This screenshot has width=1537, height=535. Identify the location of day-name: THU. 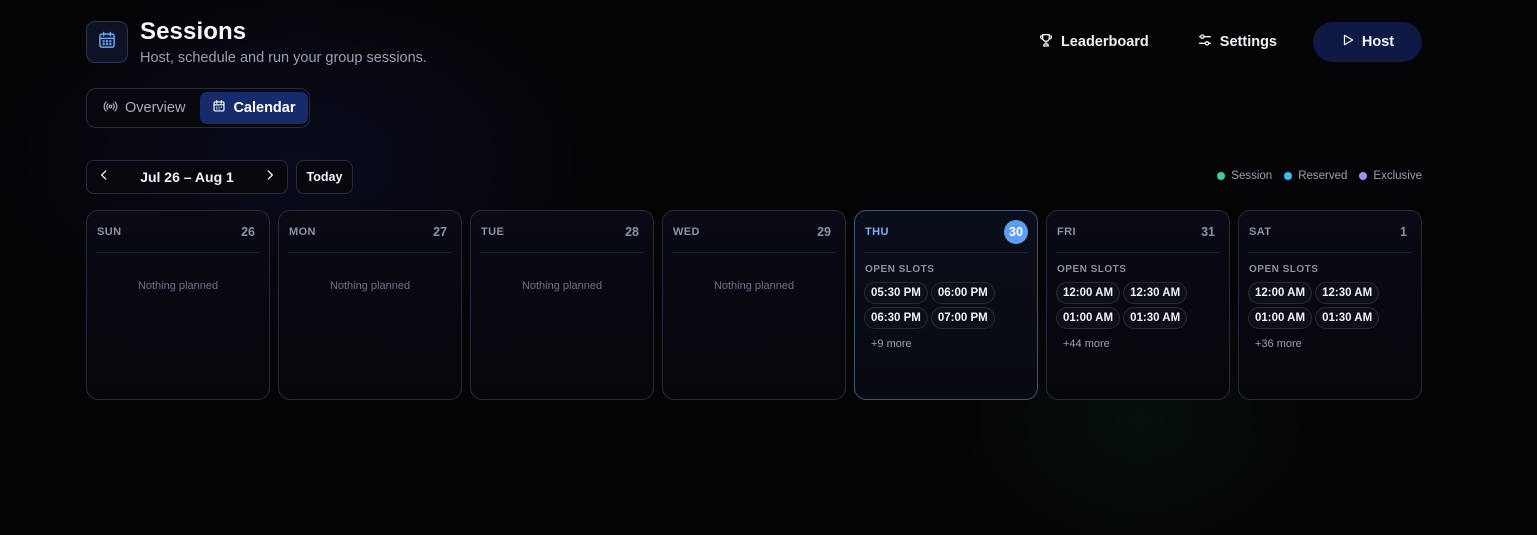
(877, 231).